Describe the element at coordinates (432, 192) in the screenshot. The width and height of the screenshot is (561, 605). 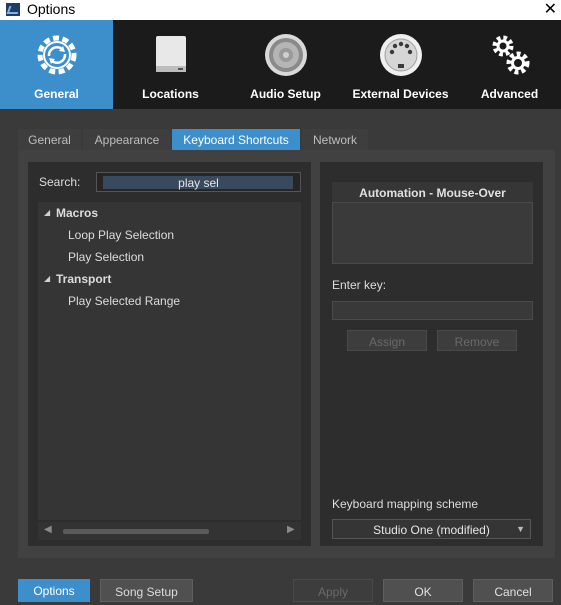
I see `command-name-header: Automation - Mouse-Over` at that location.